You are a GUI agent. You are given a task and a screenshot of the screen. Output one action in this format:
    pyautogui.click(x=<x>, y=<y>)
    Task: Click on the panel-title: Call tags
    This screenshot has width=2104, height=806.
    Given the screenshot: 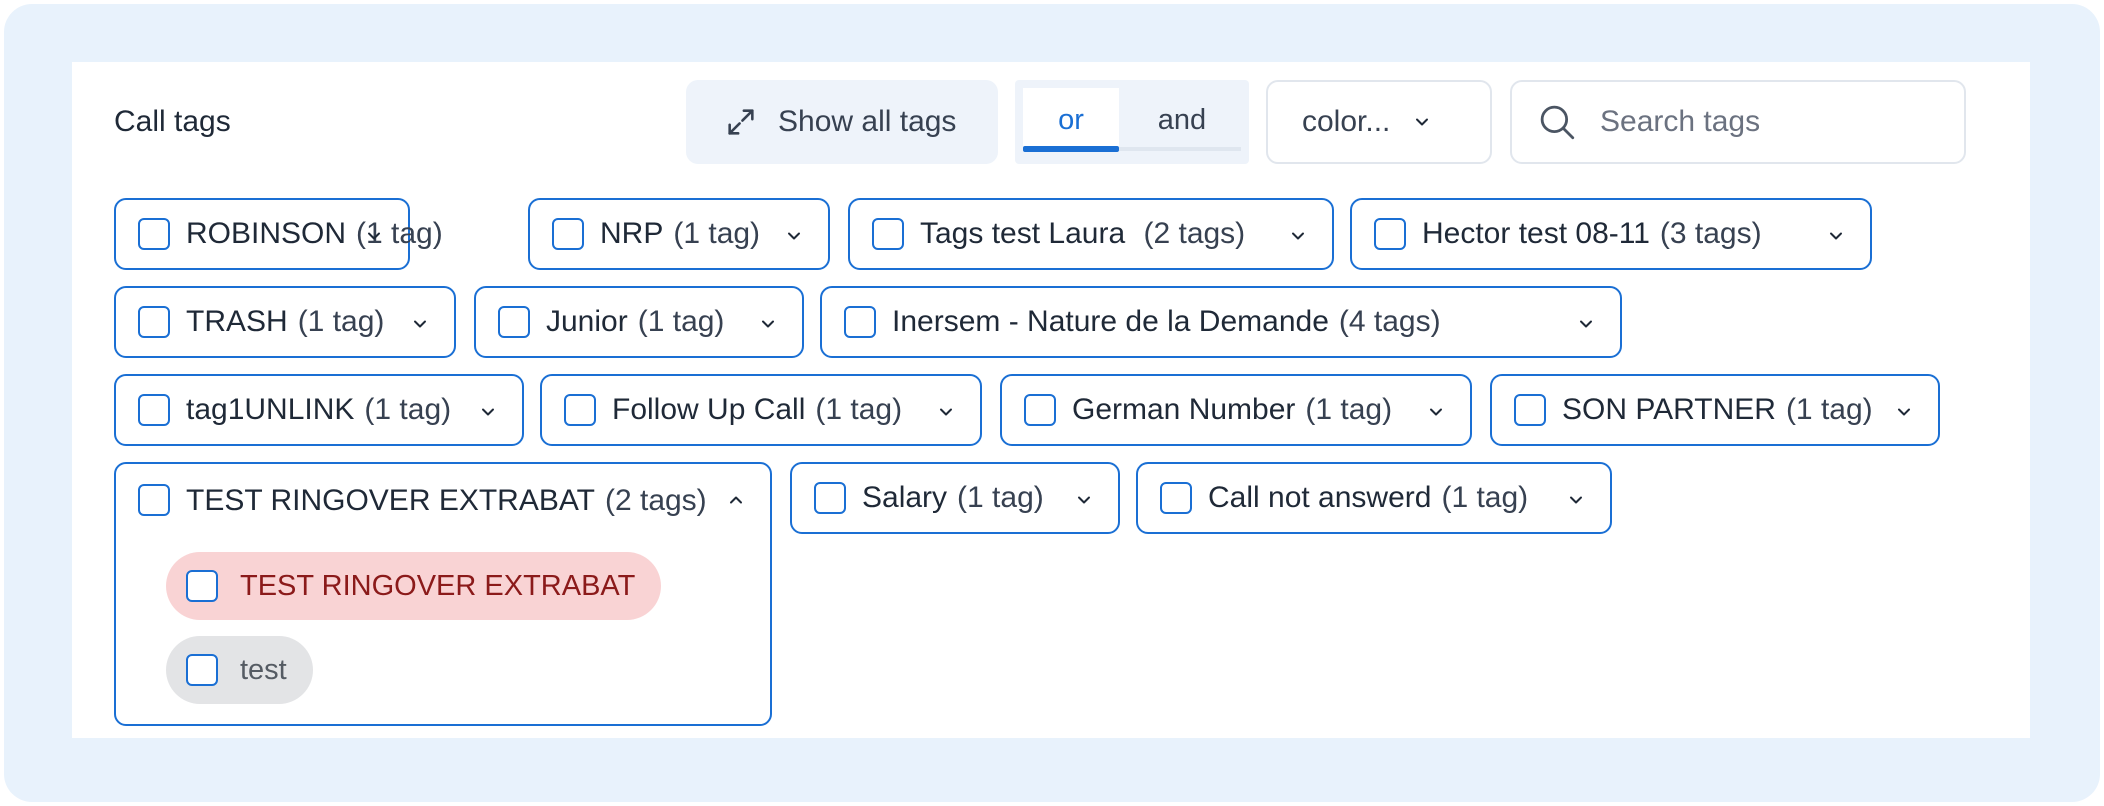 What is the action you would take?
    pyautogui.click(x=172, y=121)
    